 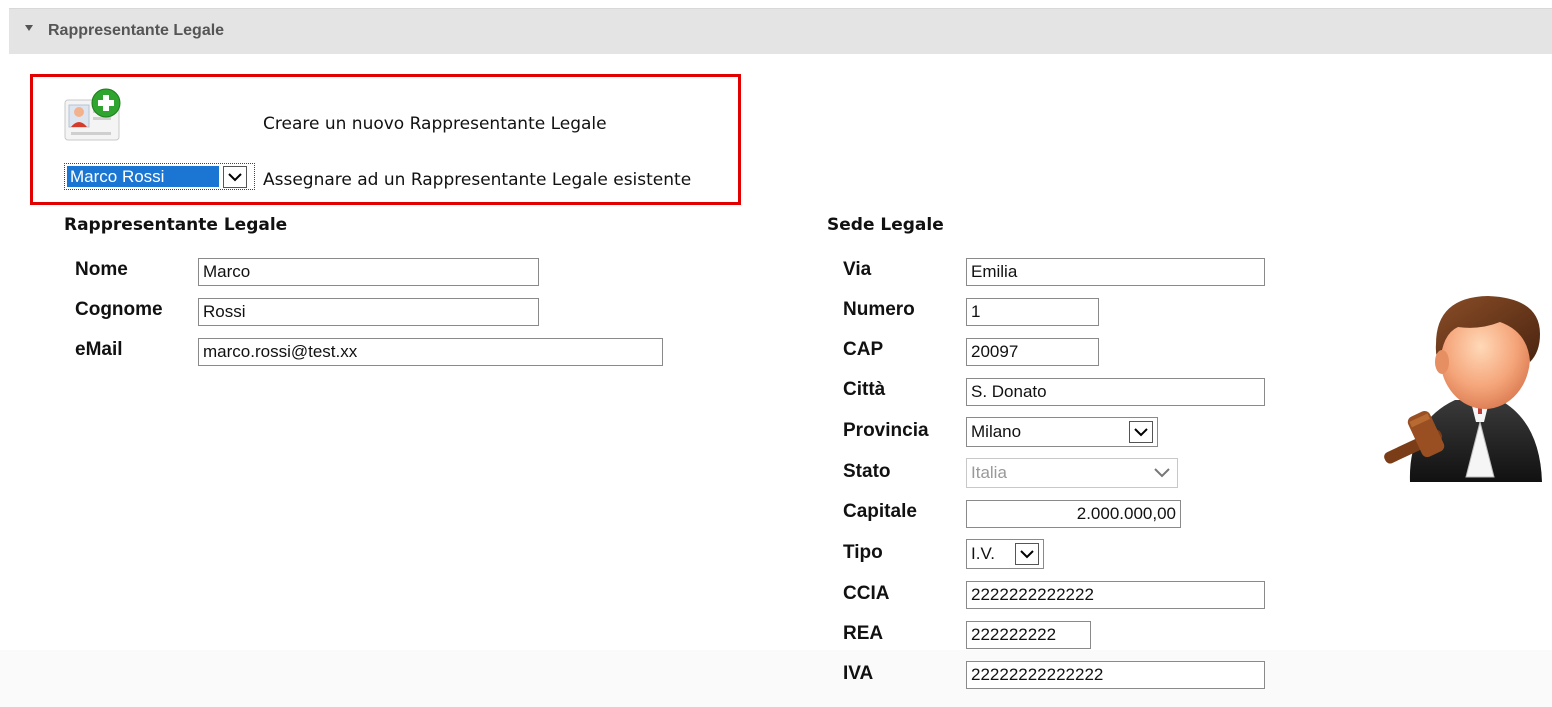 I want to click on cognome-input: Rossi, so click(x=368, y=312).